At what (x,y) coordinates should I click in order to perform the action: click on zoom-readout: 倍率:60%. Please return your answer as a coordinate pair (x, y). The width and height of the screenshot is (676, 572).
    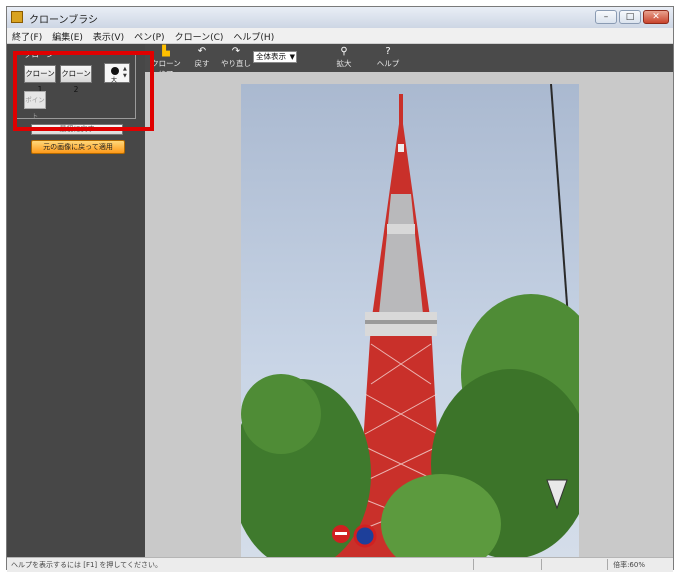
    Looking at the image, I should click on (629, 565).